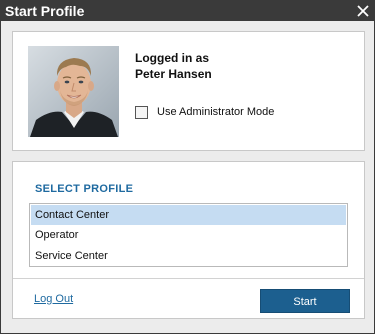 This screenshot has height=334, width=375. What do you see at coordinates (188, 278) in the screenshot?
I see `divider` at bounding box center [188, 278].